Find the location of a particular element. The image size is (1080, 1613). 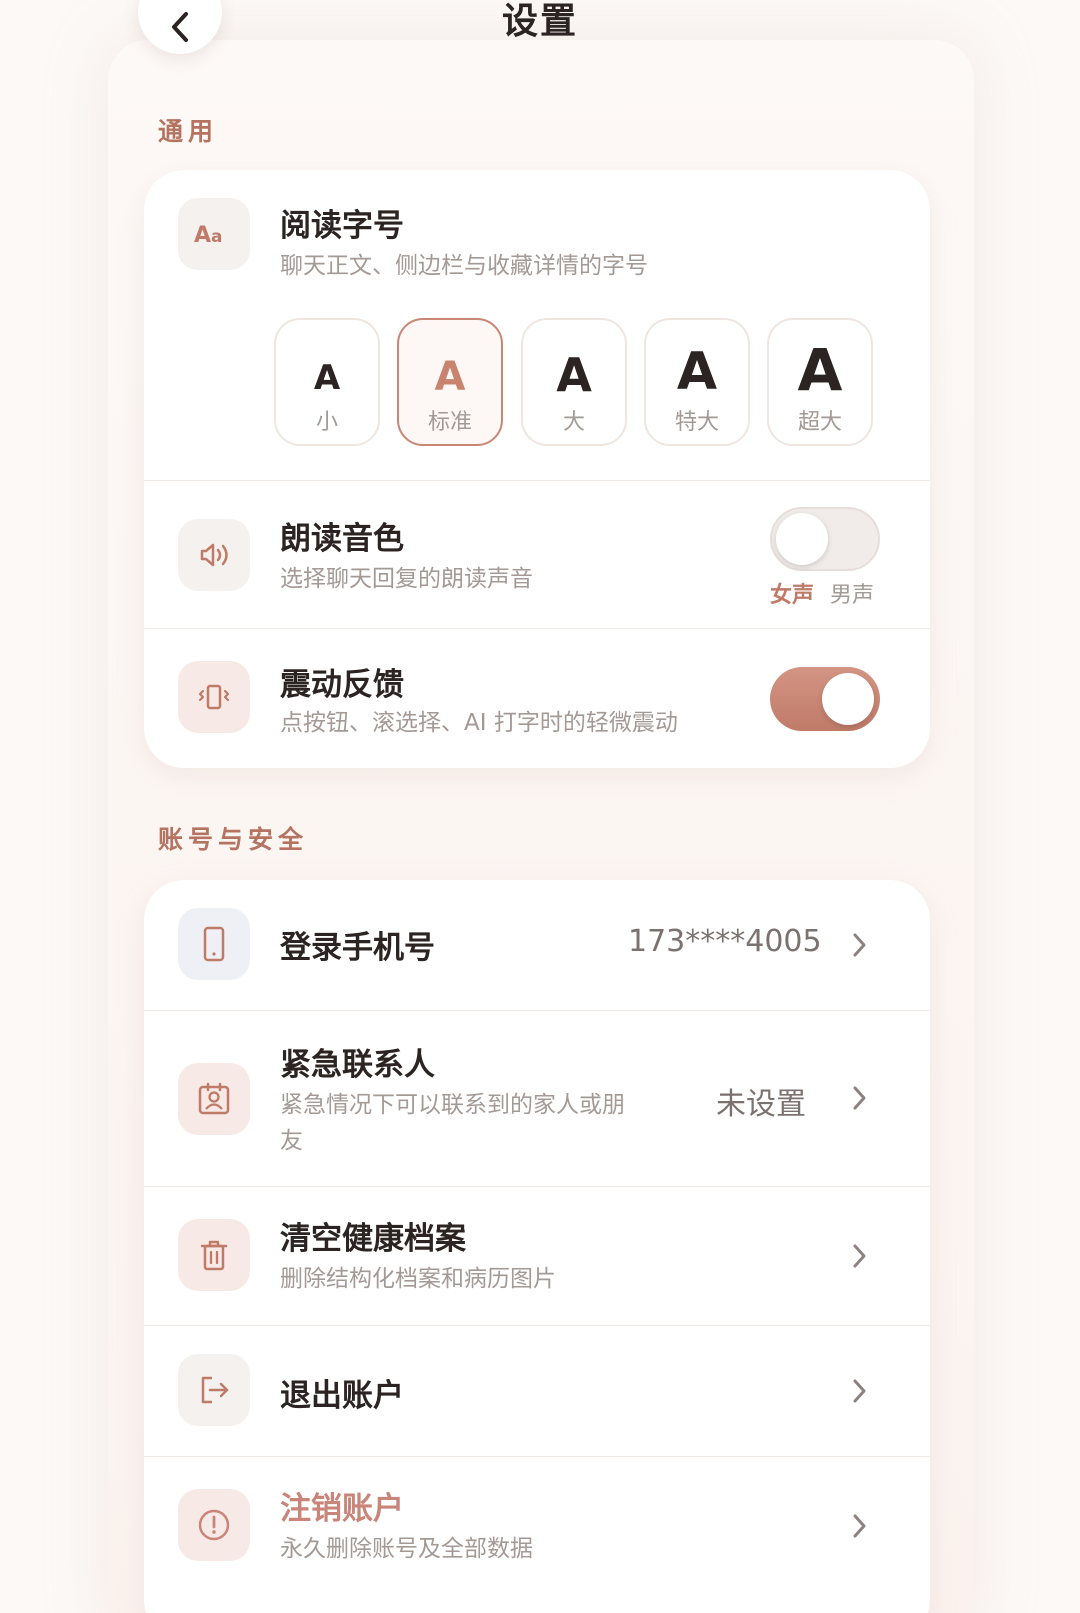

svg-text: a is located at coordinates (216, 237).